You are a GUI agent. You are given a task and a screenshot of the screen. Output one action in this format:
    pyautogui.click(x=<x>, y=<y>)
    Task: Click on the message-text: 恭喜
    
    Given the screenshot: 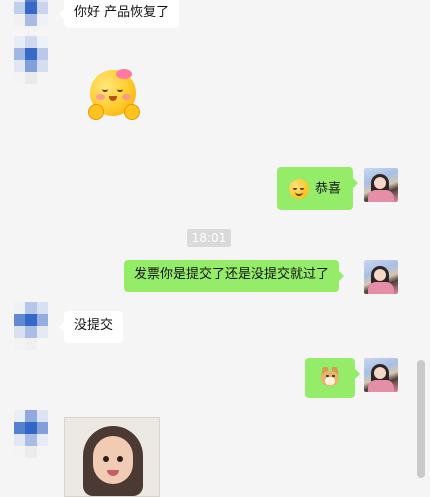 What is the action you would take?
    pyautogui.click(x=328, y=189)
    